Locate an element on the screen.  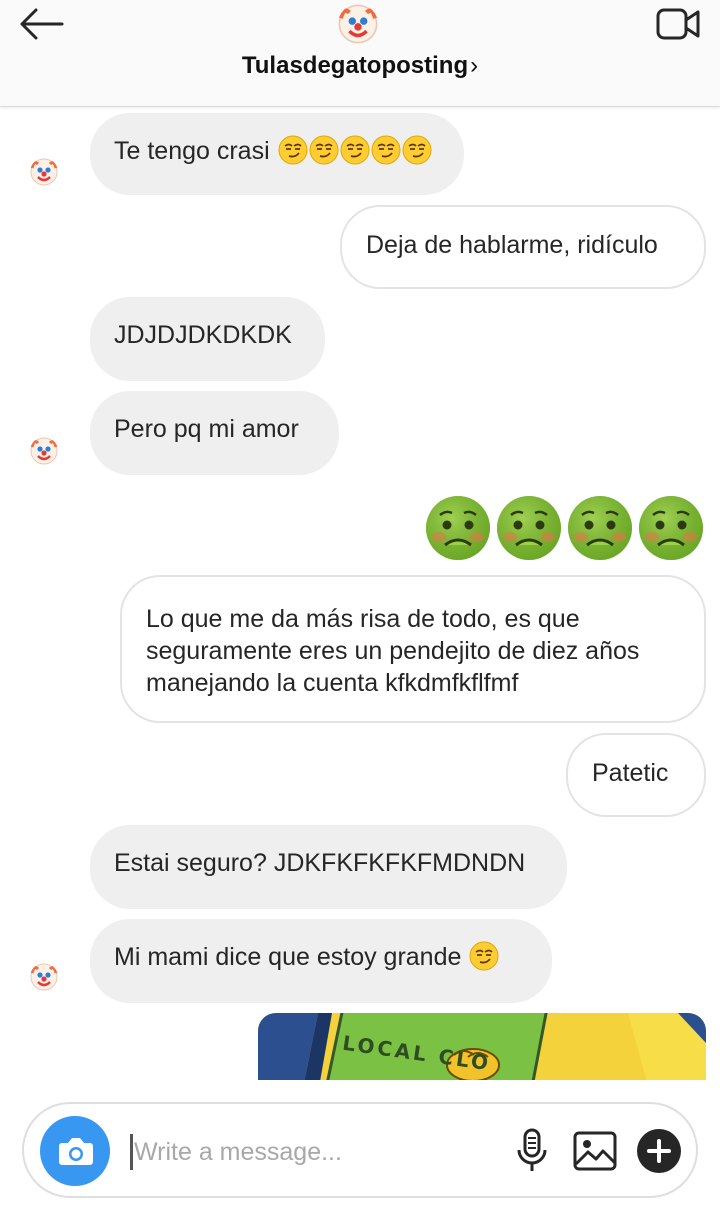
message-text: Te tengo crasi is located at coordinates (192, 151).